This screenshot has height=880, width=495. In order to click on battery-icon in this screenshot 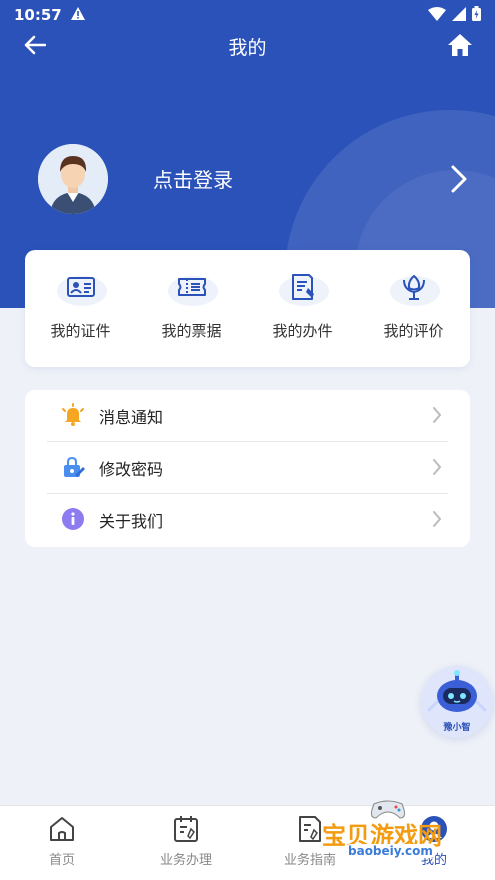, I will do `click(476, 15)`.